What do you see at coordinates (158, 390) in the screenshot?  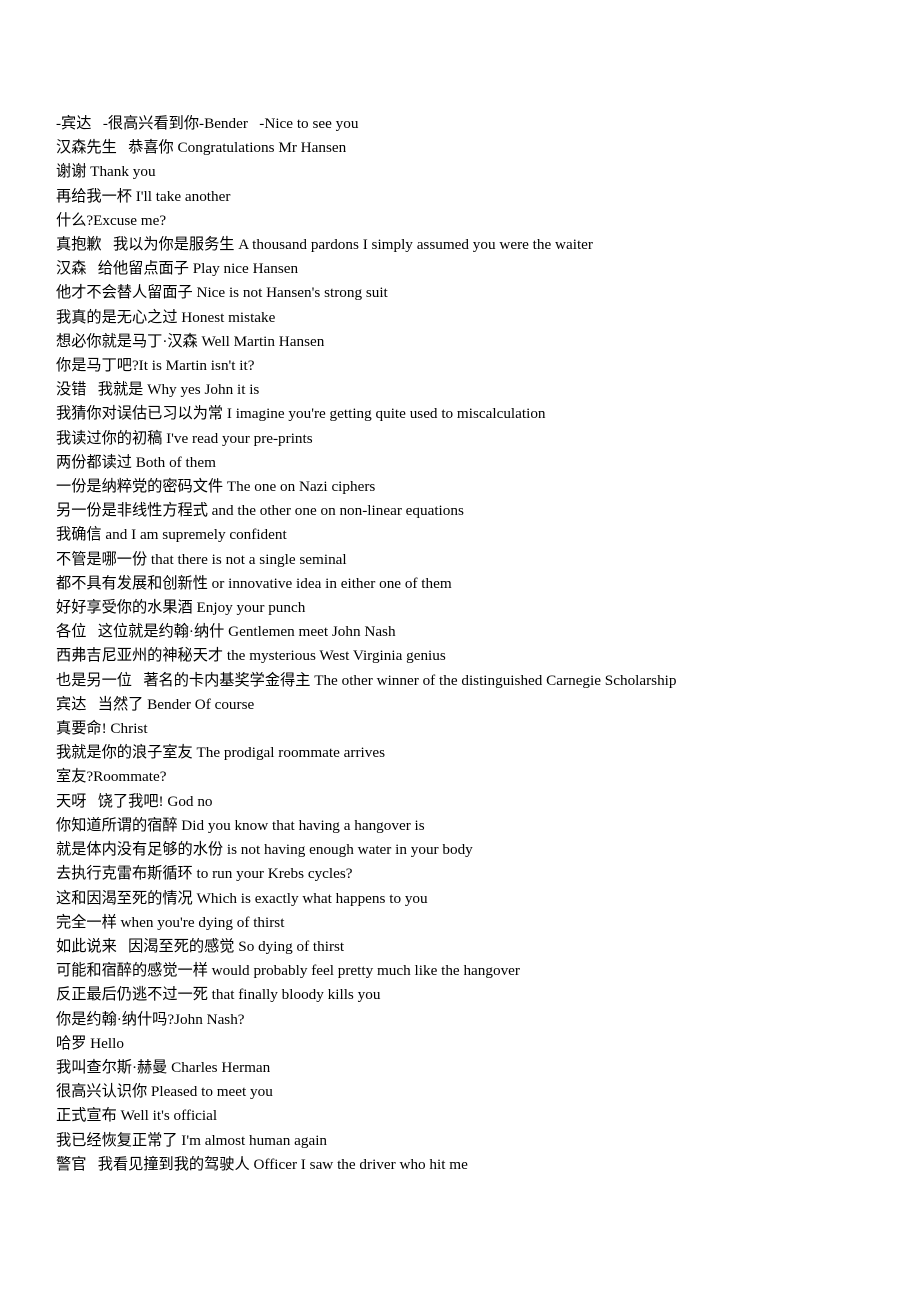 I see `subtitle-line: 没错 我就是 Why yes John it is` at bounding box center [158, 390].